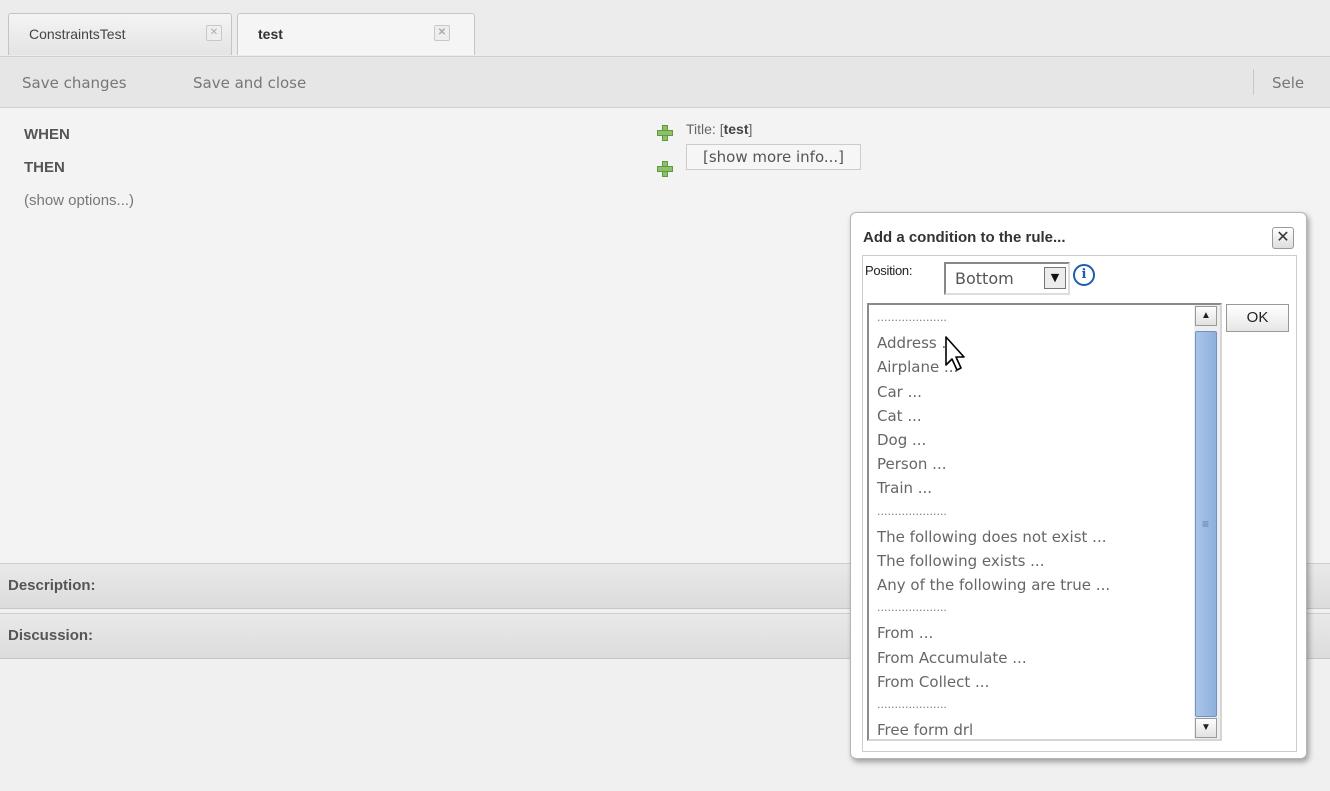 The image size is (1330, 791). What do you see at coordinates (44, 167) in the screenshot?
I see `then-keyword: THEN` at bounding box center [44, 167].